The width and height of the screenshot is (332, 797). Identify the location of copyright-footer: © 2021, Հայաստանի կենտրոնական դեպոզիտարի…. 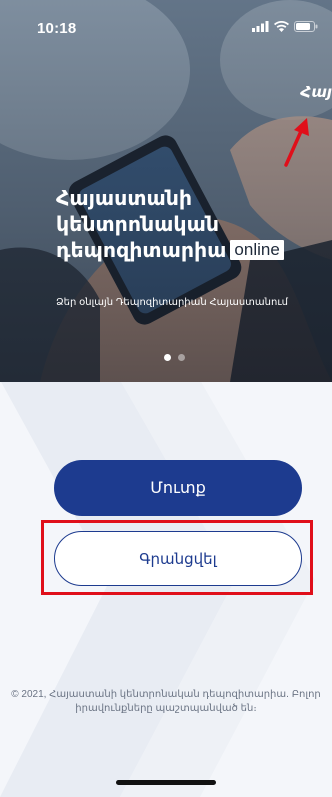
(166, 702).